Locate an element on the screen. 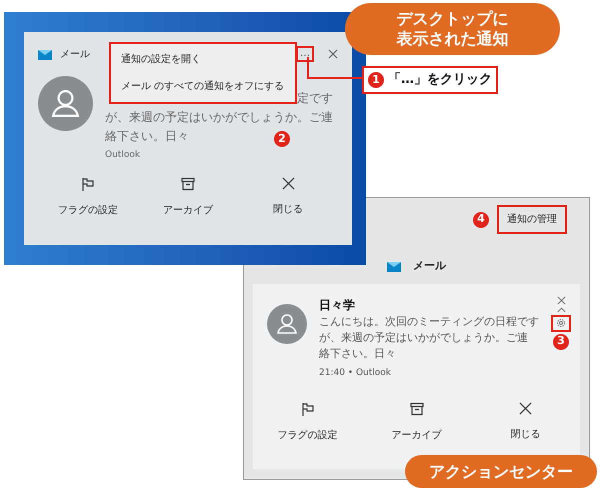 This screenshot has height=488, width=600. manage-notifications-button: 通知の管理 is located at coordinates (532, 219).